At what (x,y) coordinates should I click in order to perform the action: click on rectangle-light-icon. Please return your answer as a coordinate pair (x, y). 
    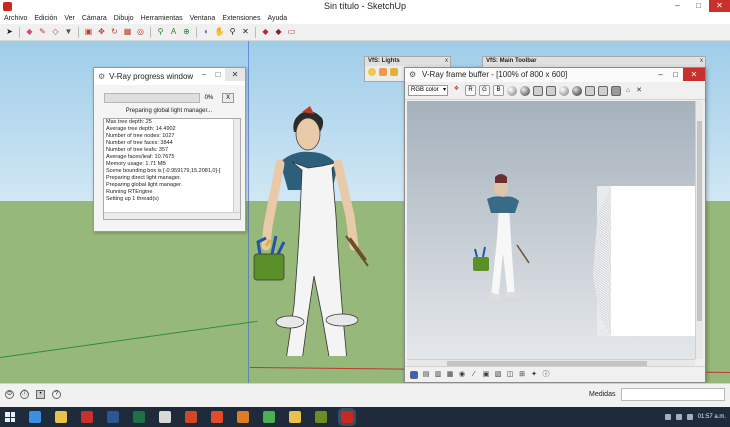
    Looking at the image, I should click on (383, 72).